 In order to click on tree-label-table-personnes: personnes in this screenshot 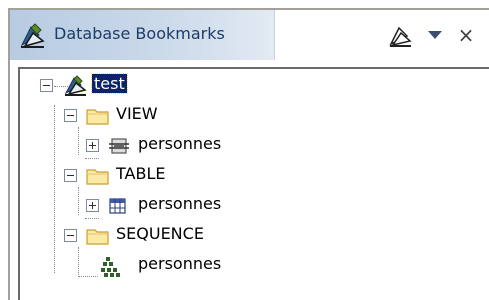, I will do `click(180, 203)`.